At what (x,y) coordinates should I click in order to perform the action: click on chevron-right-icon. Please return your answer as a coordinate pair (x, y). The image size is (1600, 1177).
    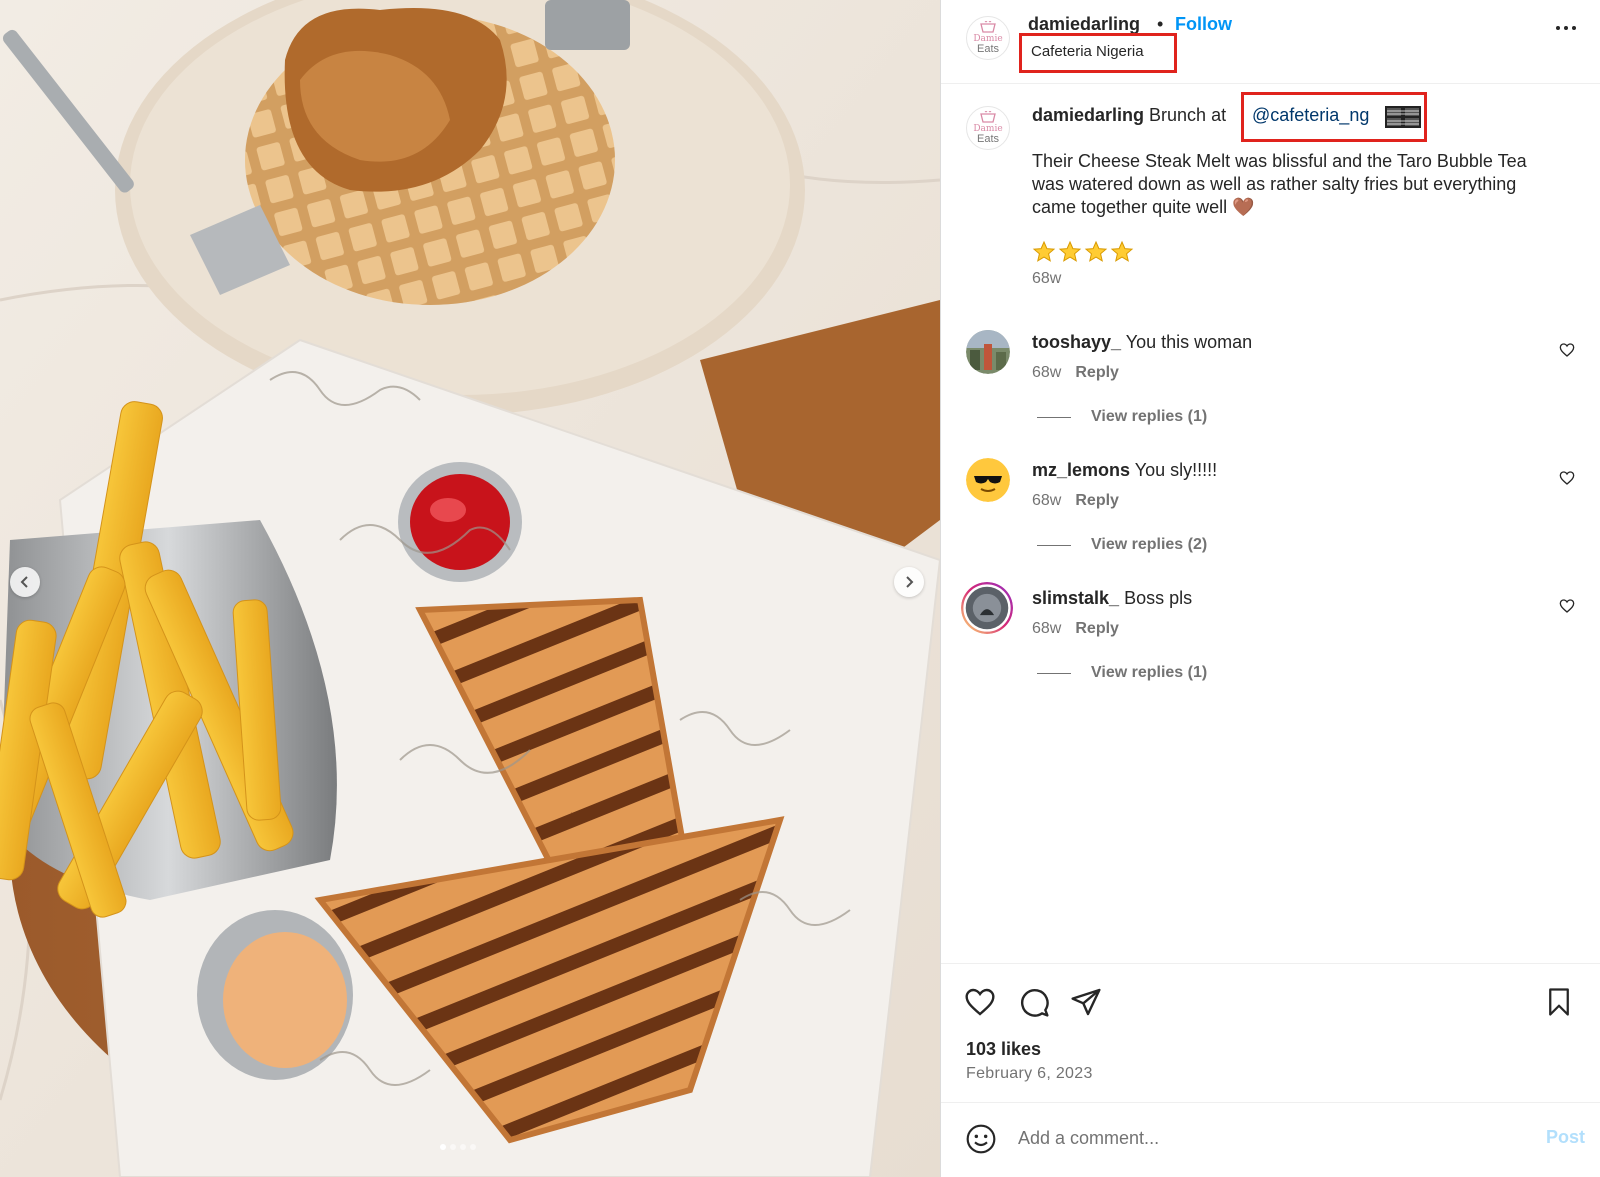
    Looking at the image, I should click on (910, 582).